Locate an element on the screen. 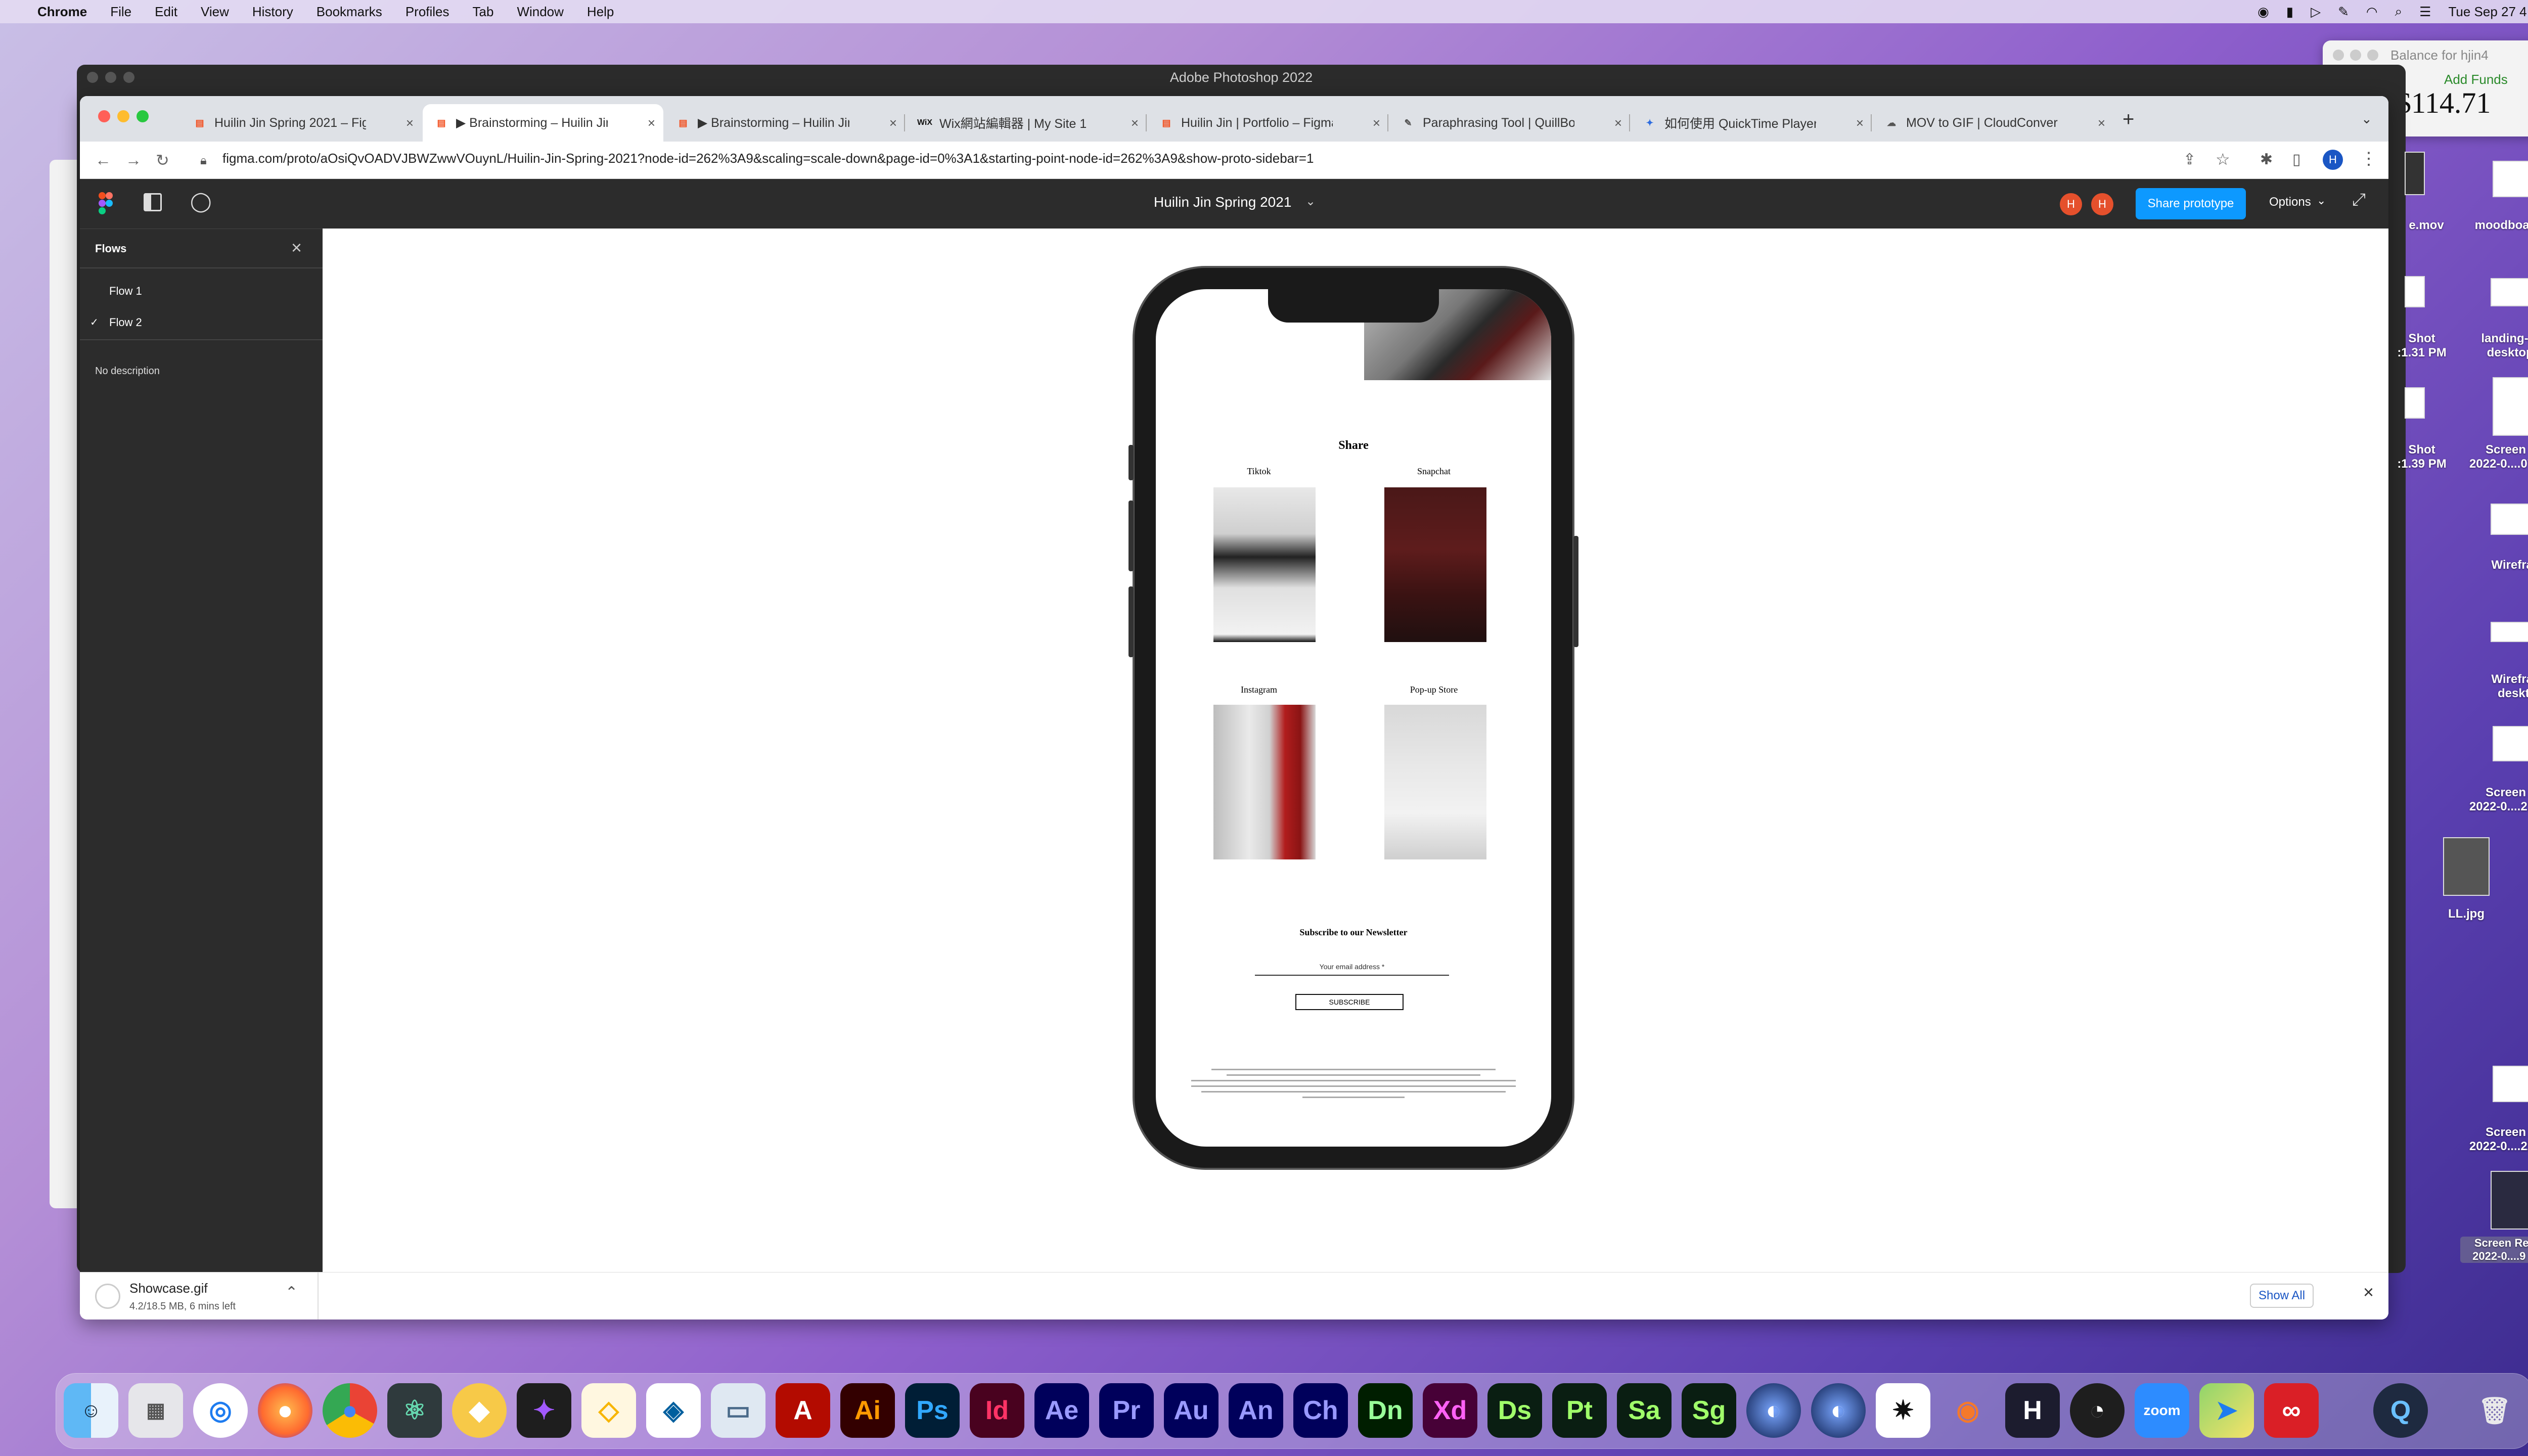 The width and height of the screenshot is (2528, 1456). play-status-icon: ▷ is located at coordinates (2316, 12).